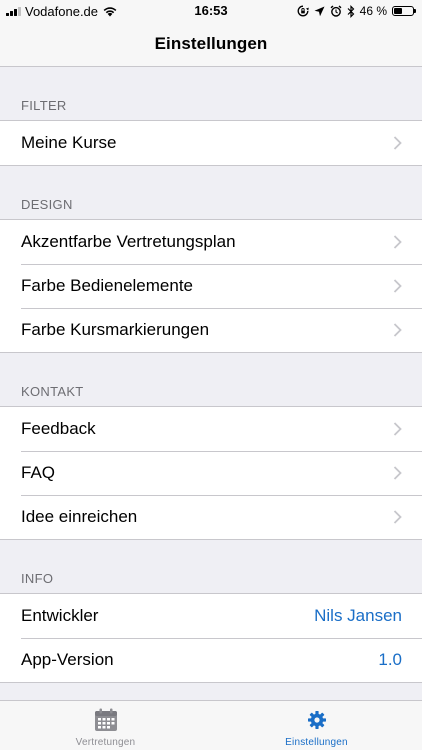  I want to click on row-label: Idee einreichen, so click(79, 516).